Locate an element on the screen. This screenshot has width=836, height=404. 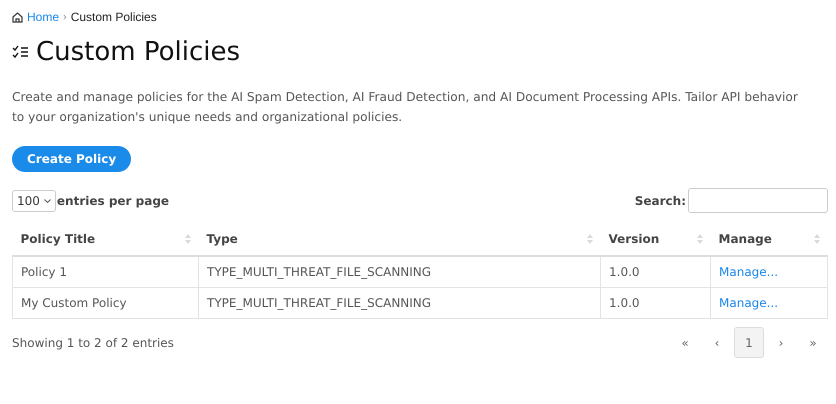
column-header: Type is located at coordinates (222, 239).